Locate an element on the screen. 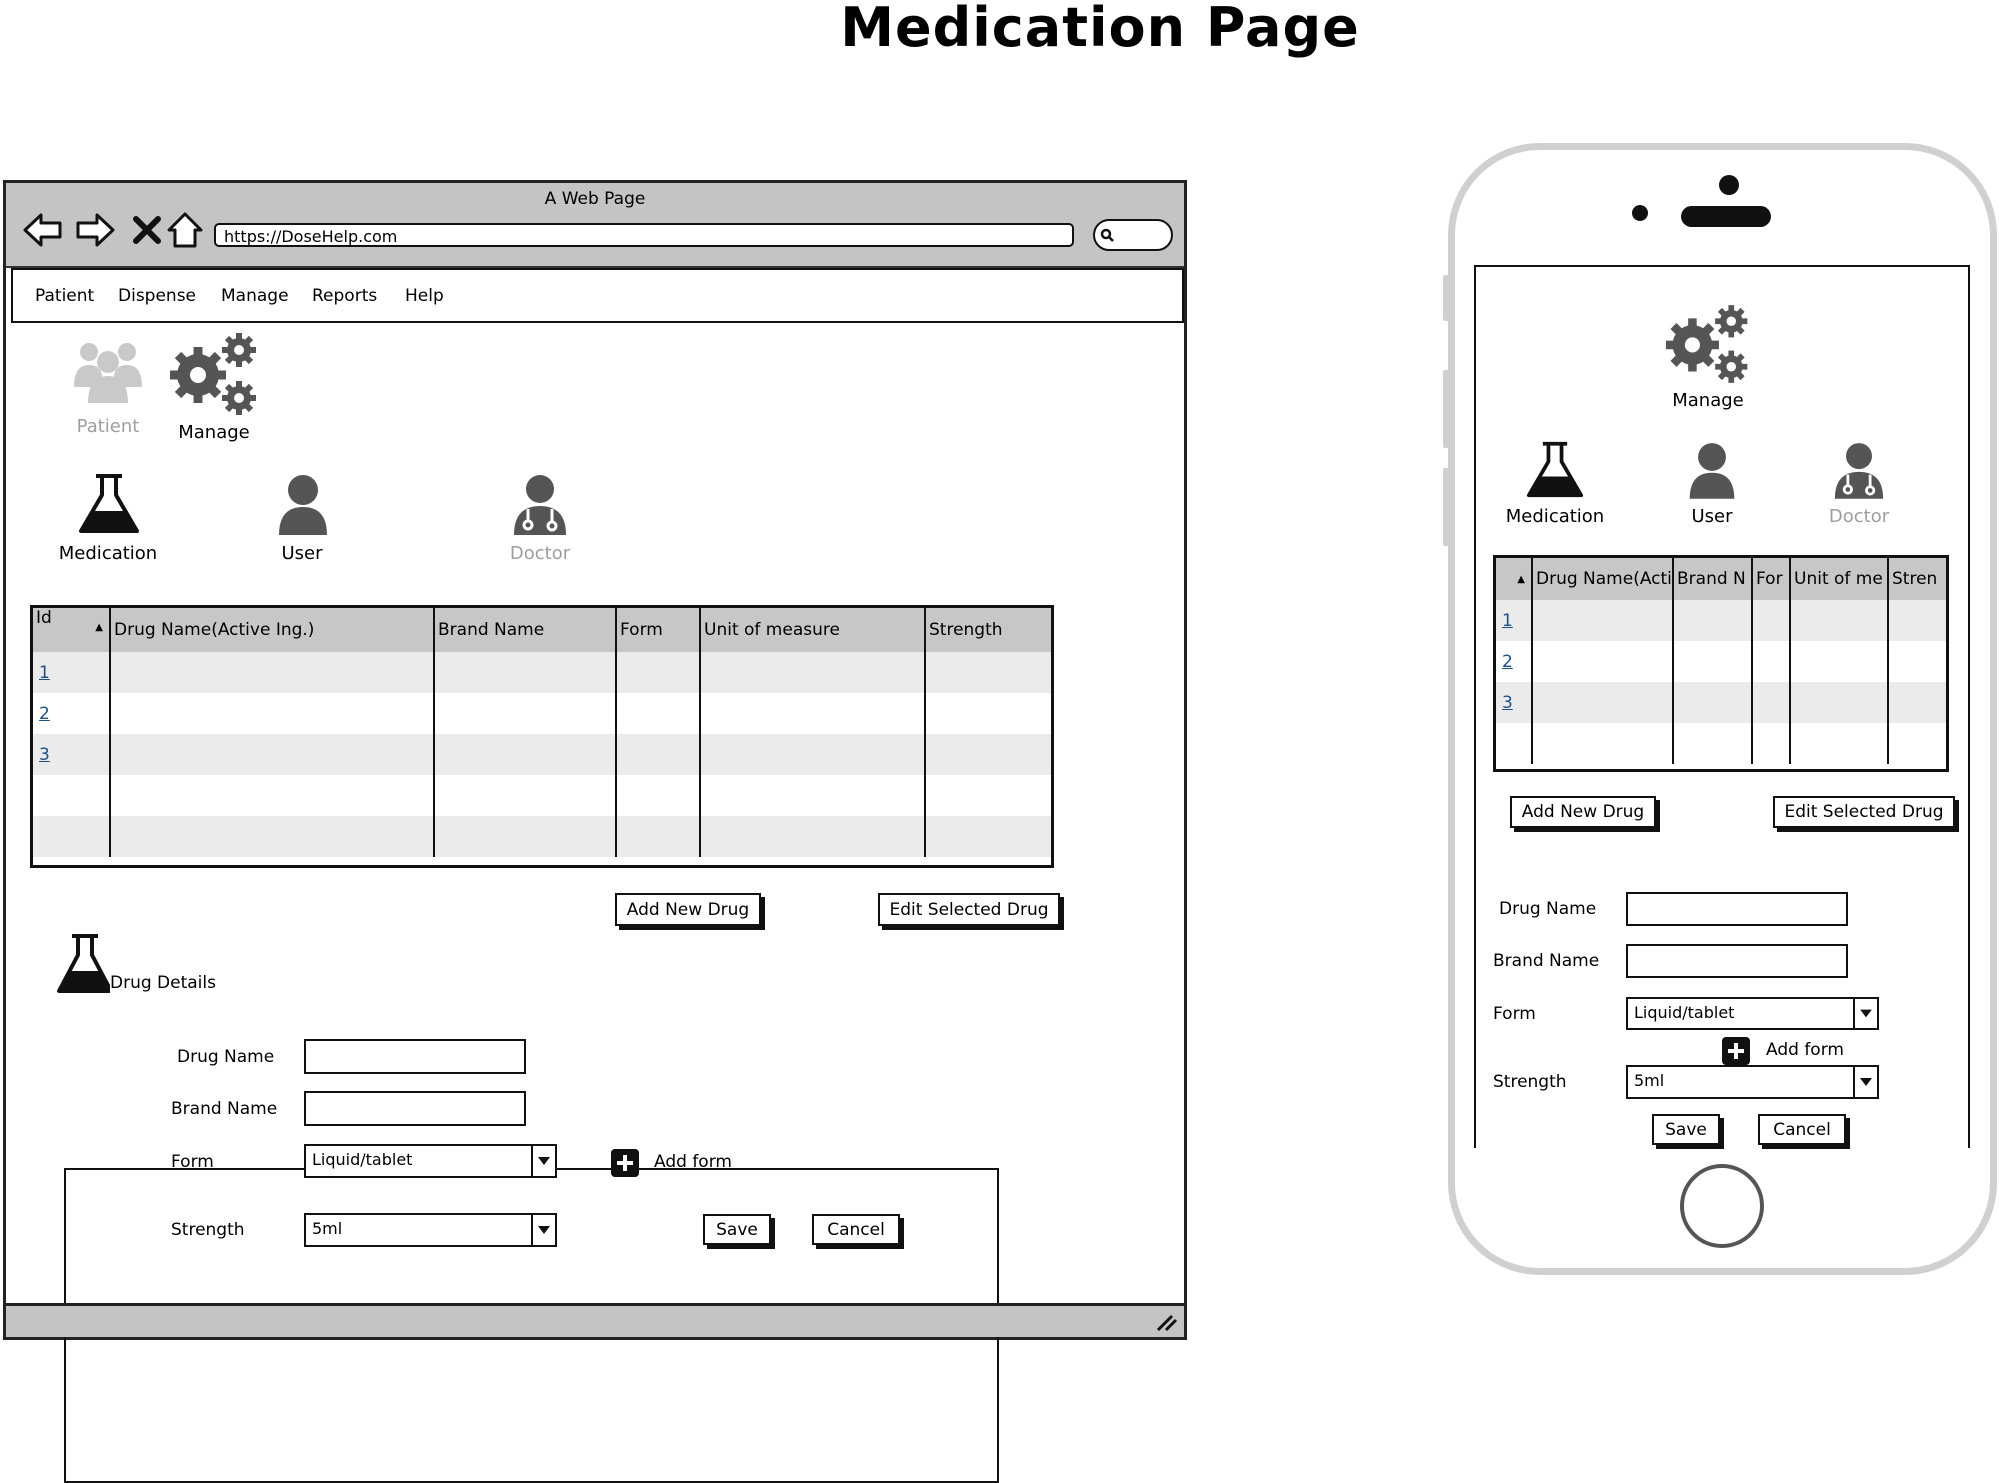 The width and height of the screenshot is (1999, 1483). strength-label: Strength is located at coordinates (208, 1230).